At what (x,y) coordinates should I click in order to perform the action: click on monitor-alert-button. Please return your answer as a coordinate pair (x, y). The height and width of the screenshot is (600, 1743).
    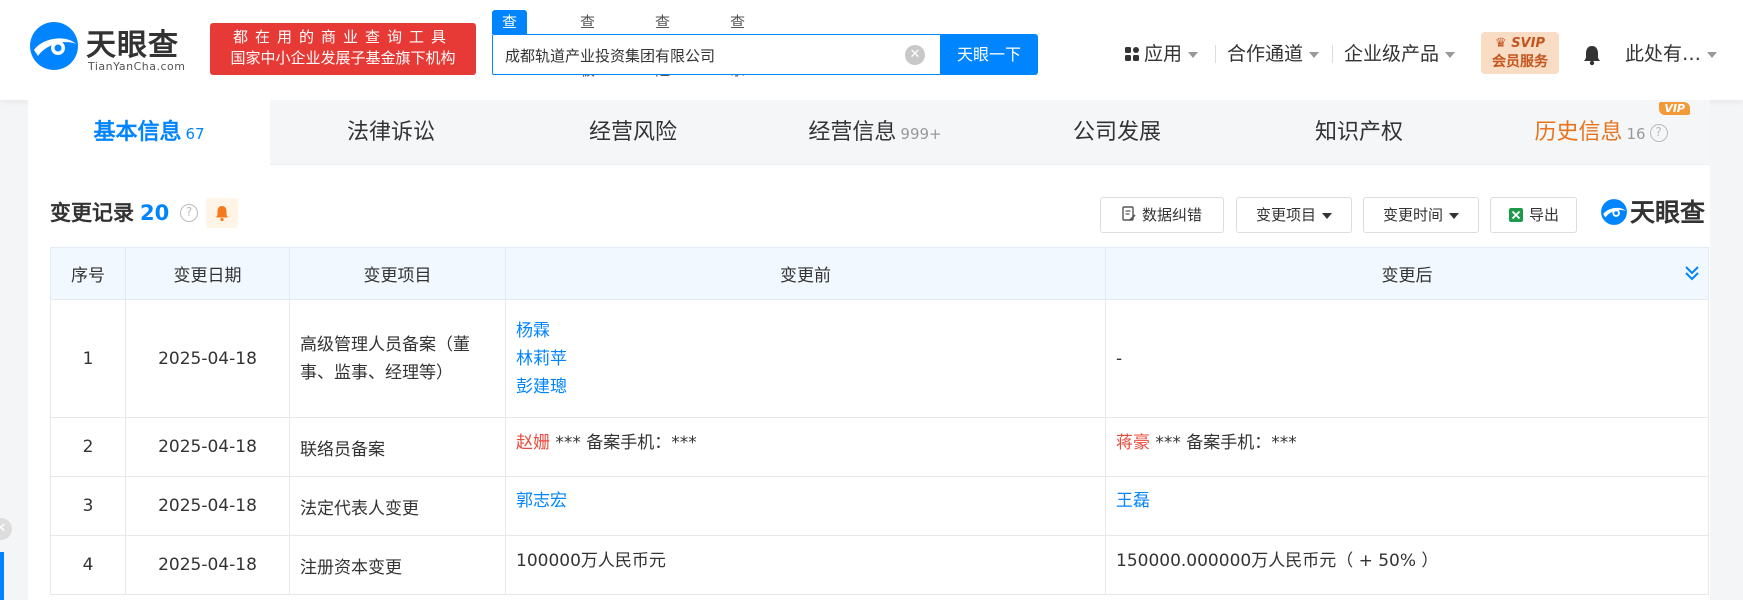
    Looking at the image, I should click on (222, 213).